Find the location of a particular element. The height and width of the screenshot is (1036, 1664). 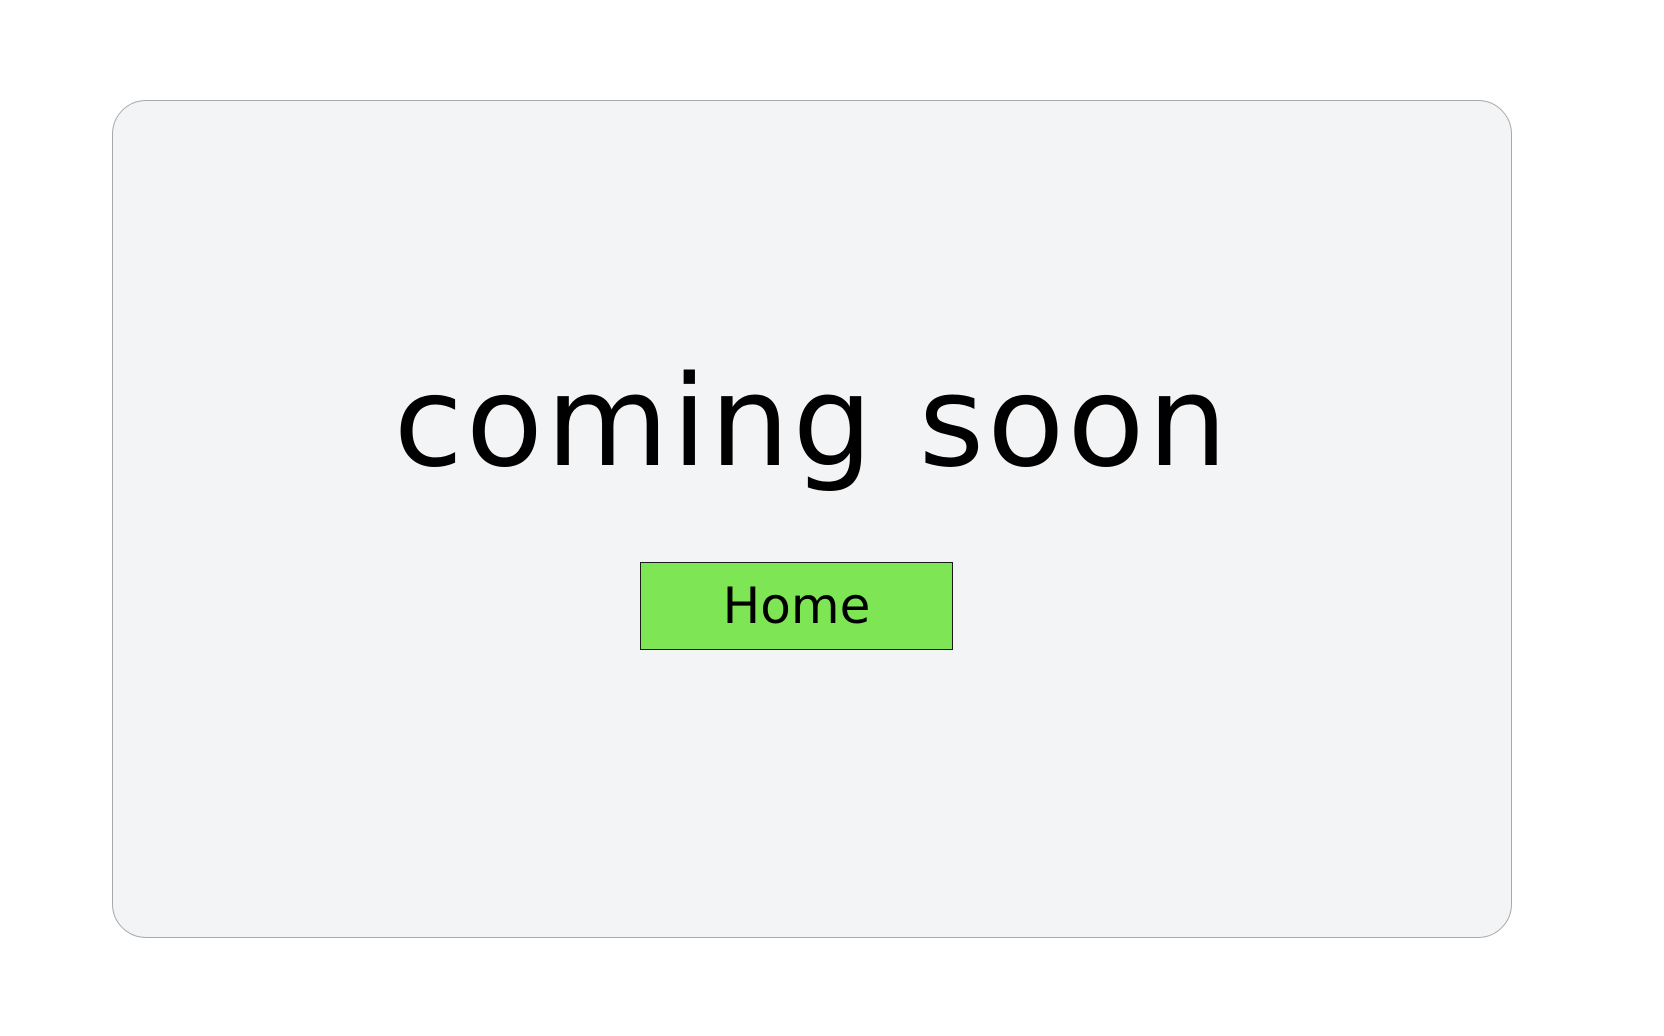

home-button: Home is located at coordinates (796, 606).